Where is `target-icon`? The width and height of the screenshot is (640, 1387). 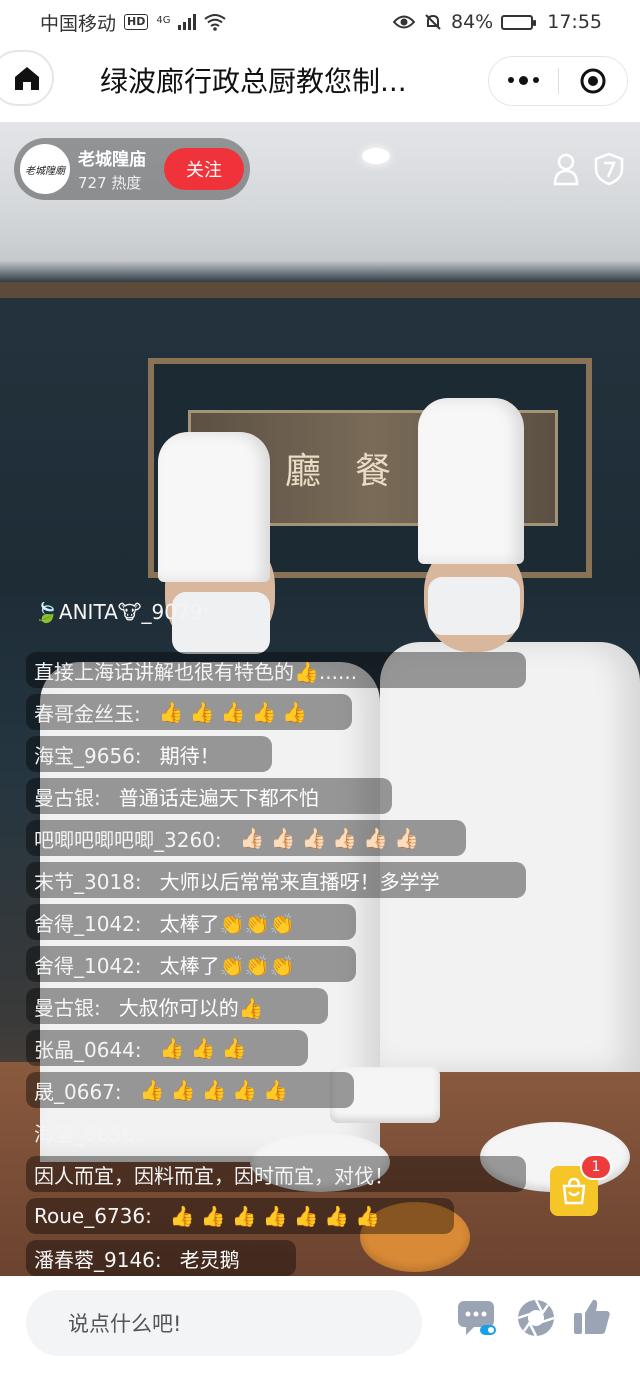 target-icon is located at coordinates (593, 81).